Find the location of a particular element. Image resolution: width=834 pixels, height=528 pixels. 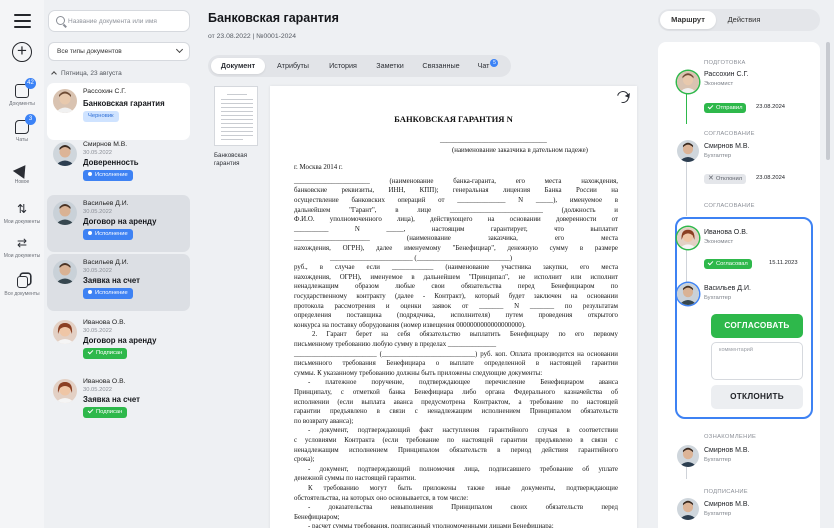

rail-item-label: Новое is located at coordinates (22, 182).